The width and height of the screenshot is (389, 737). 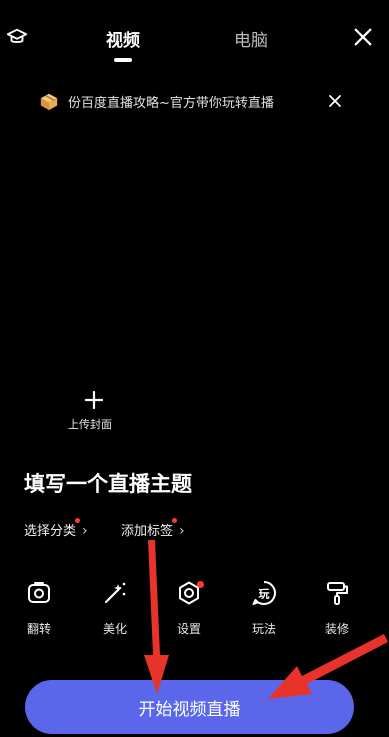 I want to click on banner-close-icon, so click(x=335, y=101).